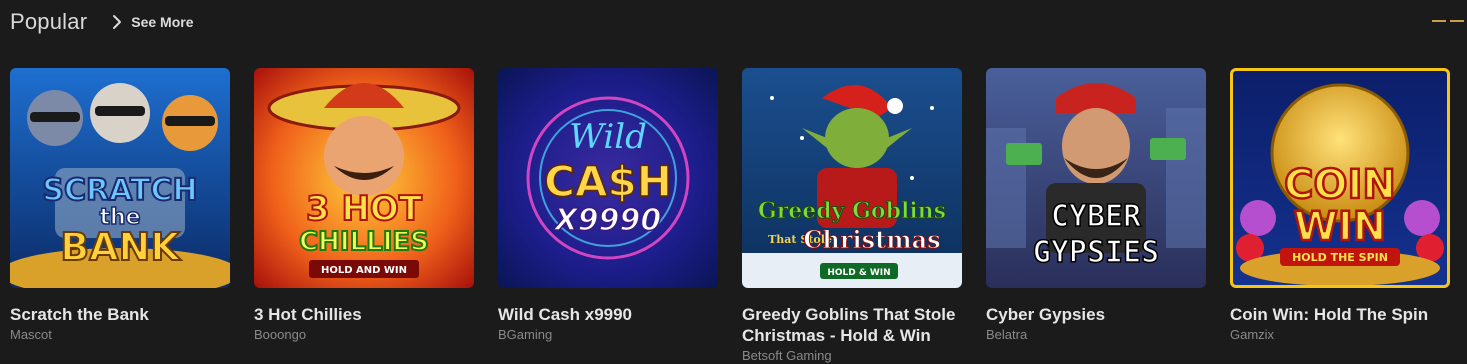 This screenshot has height=364, width=1467. I want to click on coin-win-art: COIN WIN HOLD THE SPIN, so click(1340, 178).